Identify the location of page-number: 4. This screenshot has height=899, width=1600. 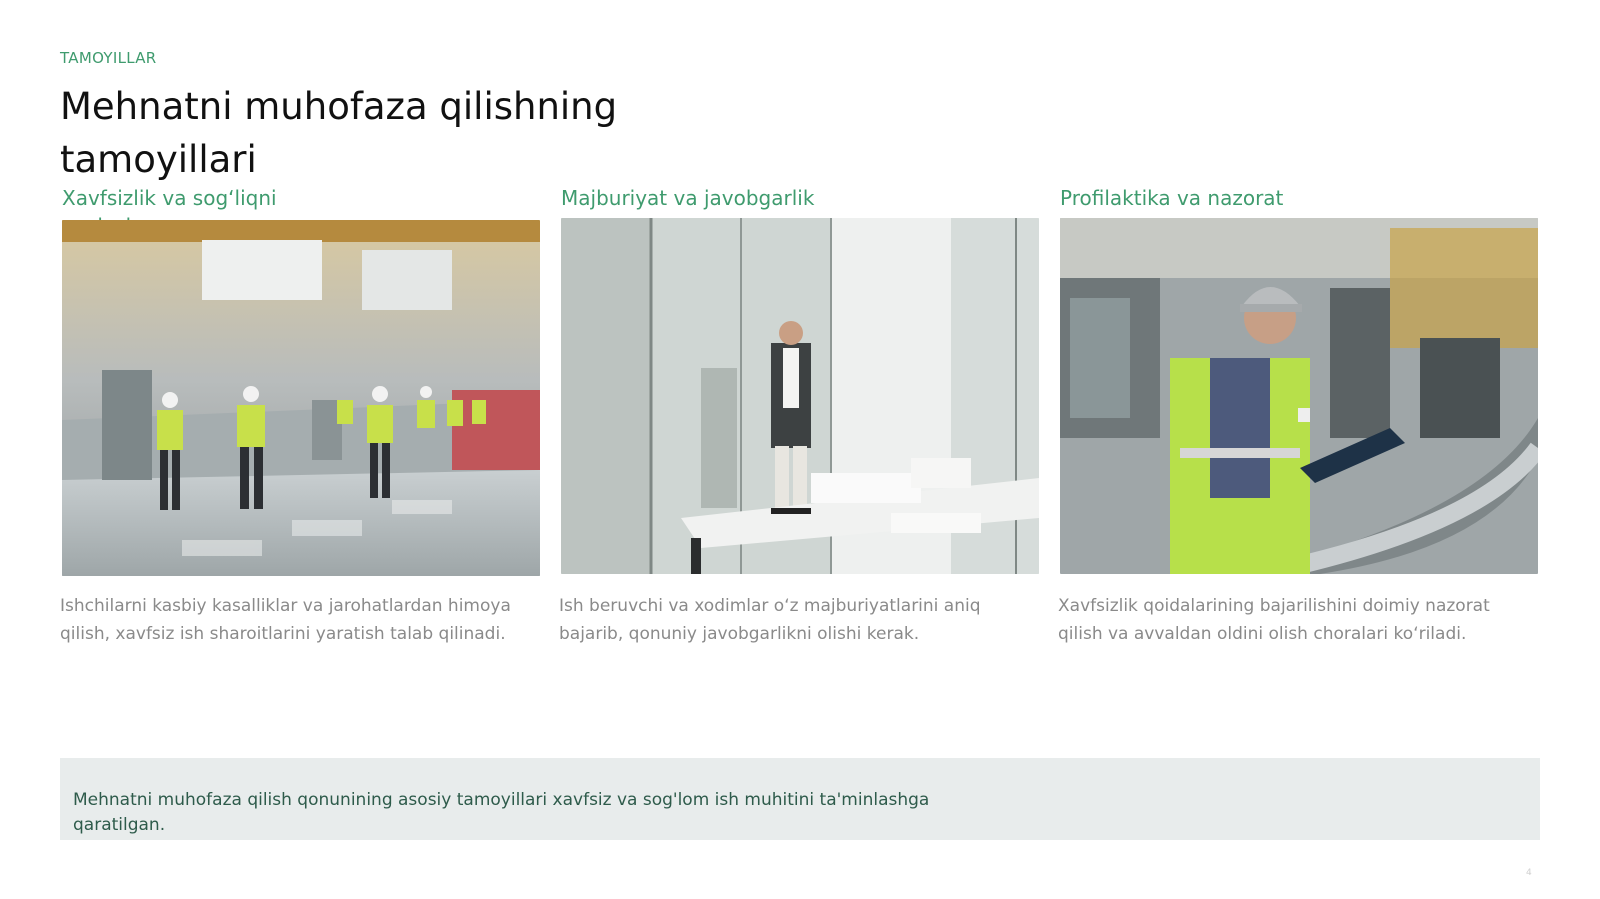
(1529, 873).